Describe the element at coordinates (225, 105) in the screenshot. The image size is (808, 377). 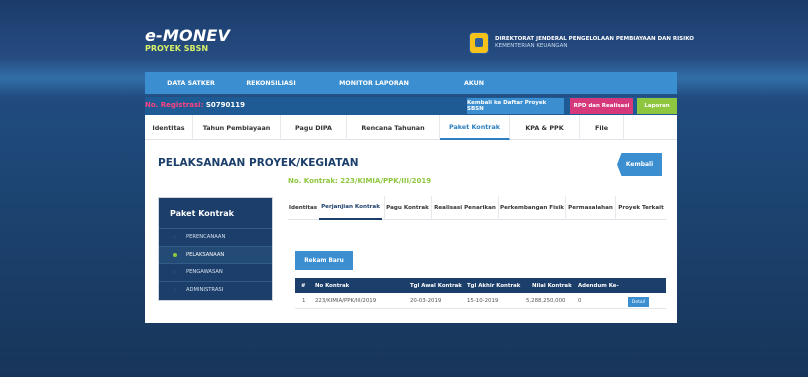
I see `registration-value: S0790119` at that location.